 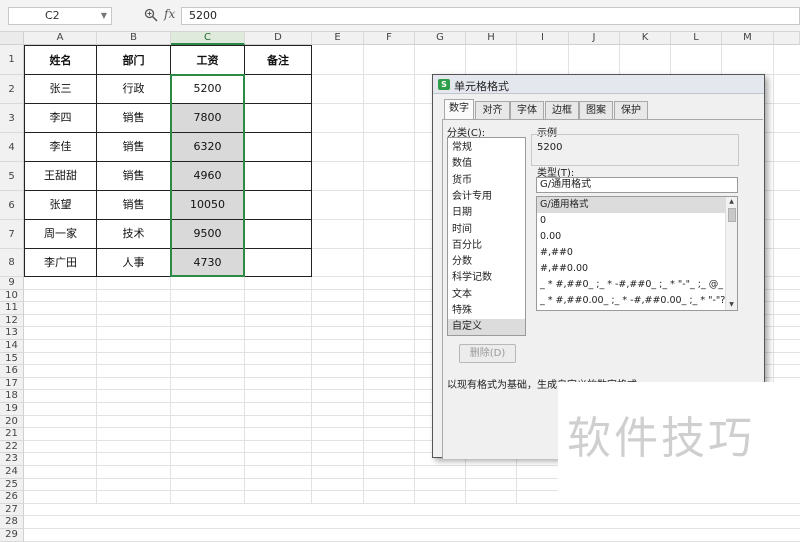 What do you see at coordinates (598, 84) in the screenshot?
I see `dialog-title-bar: S 单元格格式` at bounding box center [598, 84].